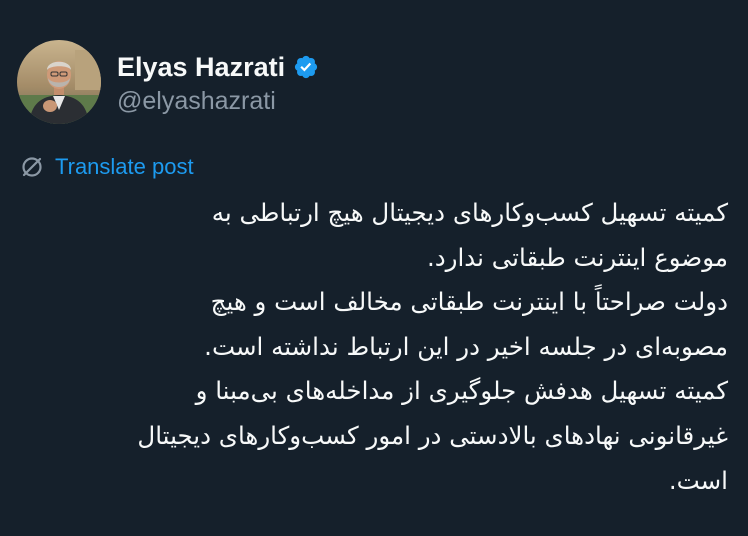 The height and width of the screenshot is (536, 748). I want to click on avatar-image, so click(59, 82).